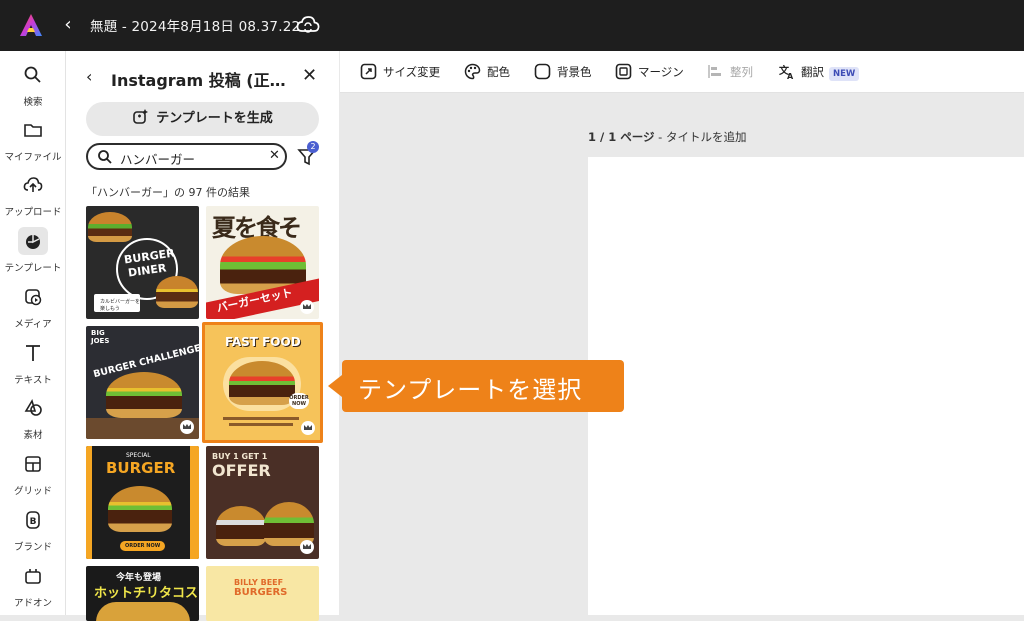 This screenshot has height=621, width=1024. Describe the element at coordinates (240, 456) in the screenshot. I see `template-text: BUY 1 GET 1` at that location.